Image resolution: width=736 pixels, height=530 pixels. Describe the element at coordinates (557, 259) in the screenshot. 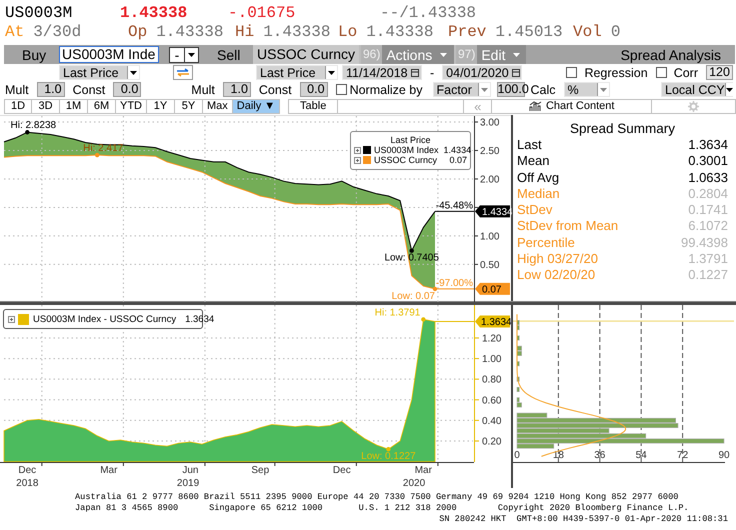

I see `stat-label: High 03/27/20` at that location.